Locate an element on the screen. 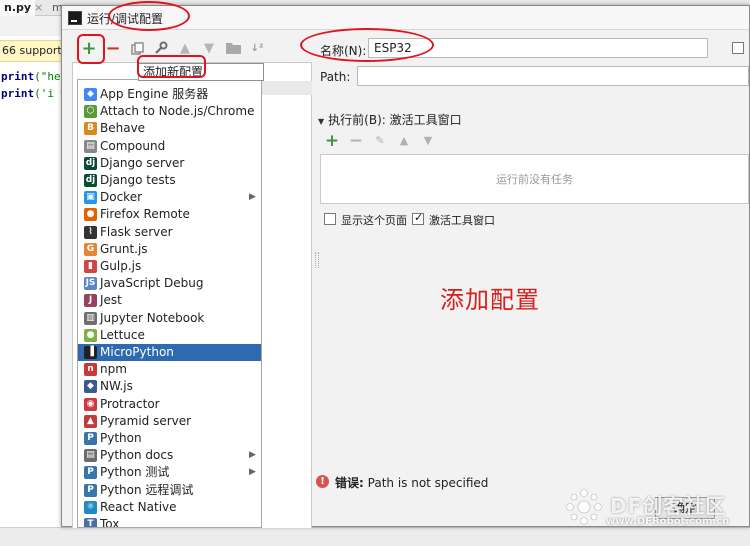  menu-item-label: npm is located at coordinates (113, 369).